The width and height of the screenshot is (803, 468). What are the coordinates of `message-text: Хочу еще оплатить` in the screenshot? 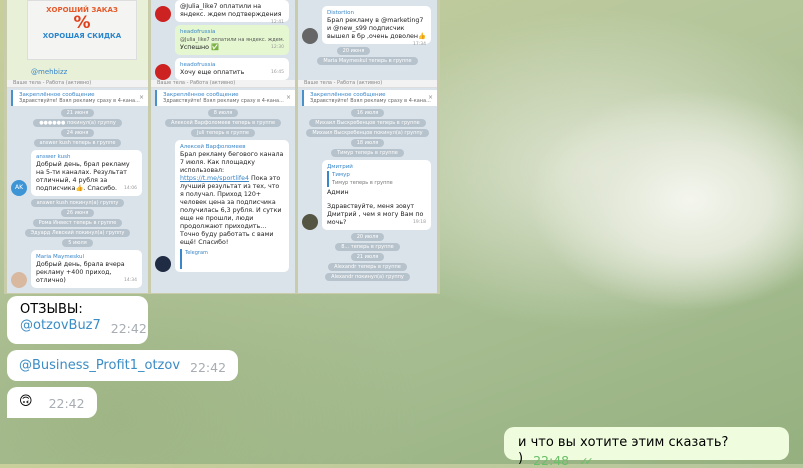 It's located at (212, 72).